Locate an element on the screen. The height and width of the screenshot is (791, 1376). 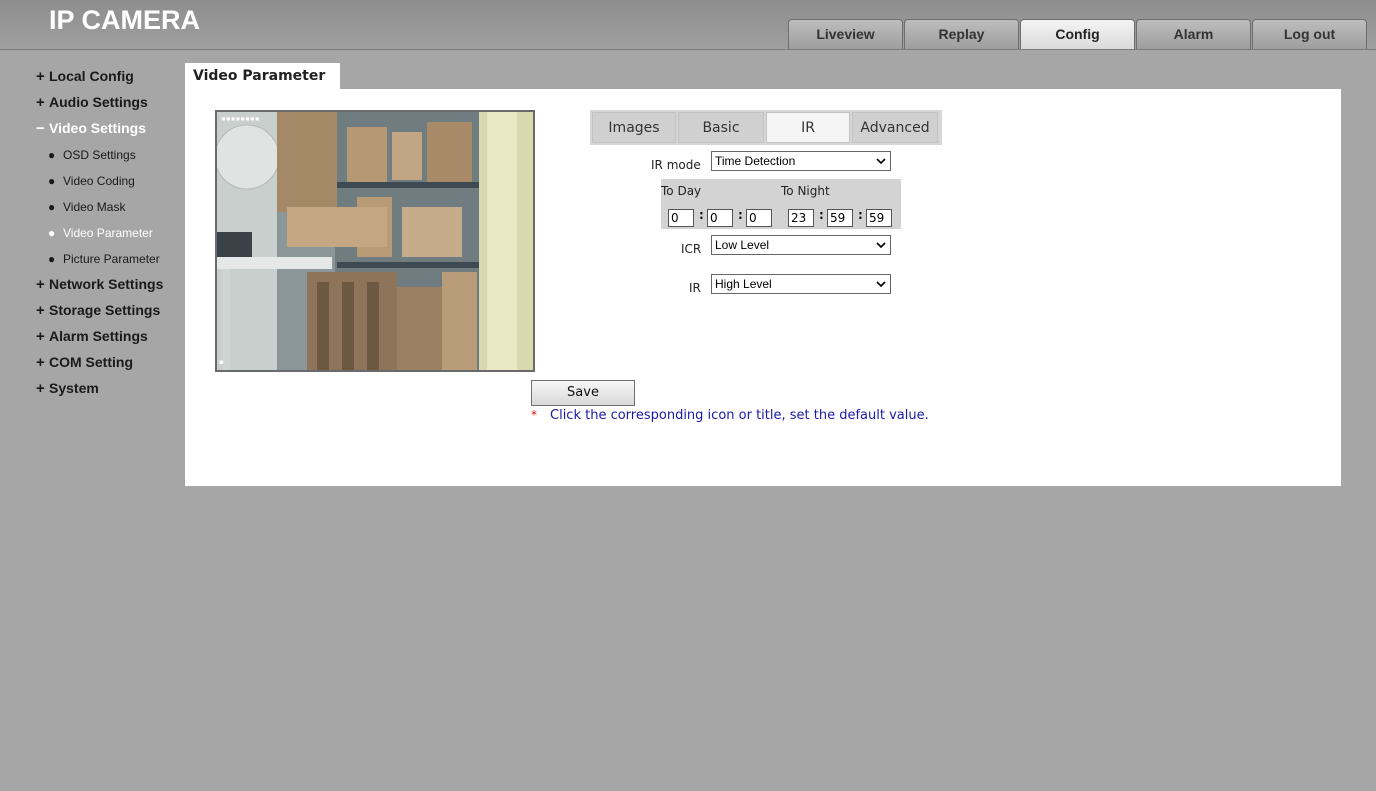
tab-replay: Replay is located at coordinates (961, 34).